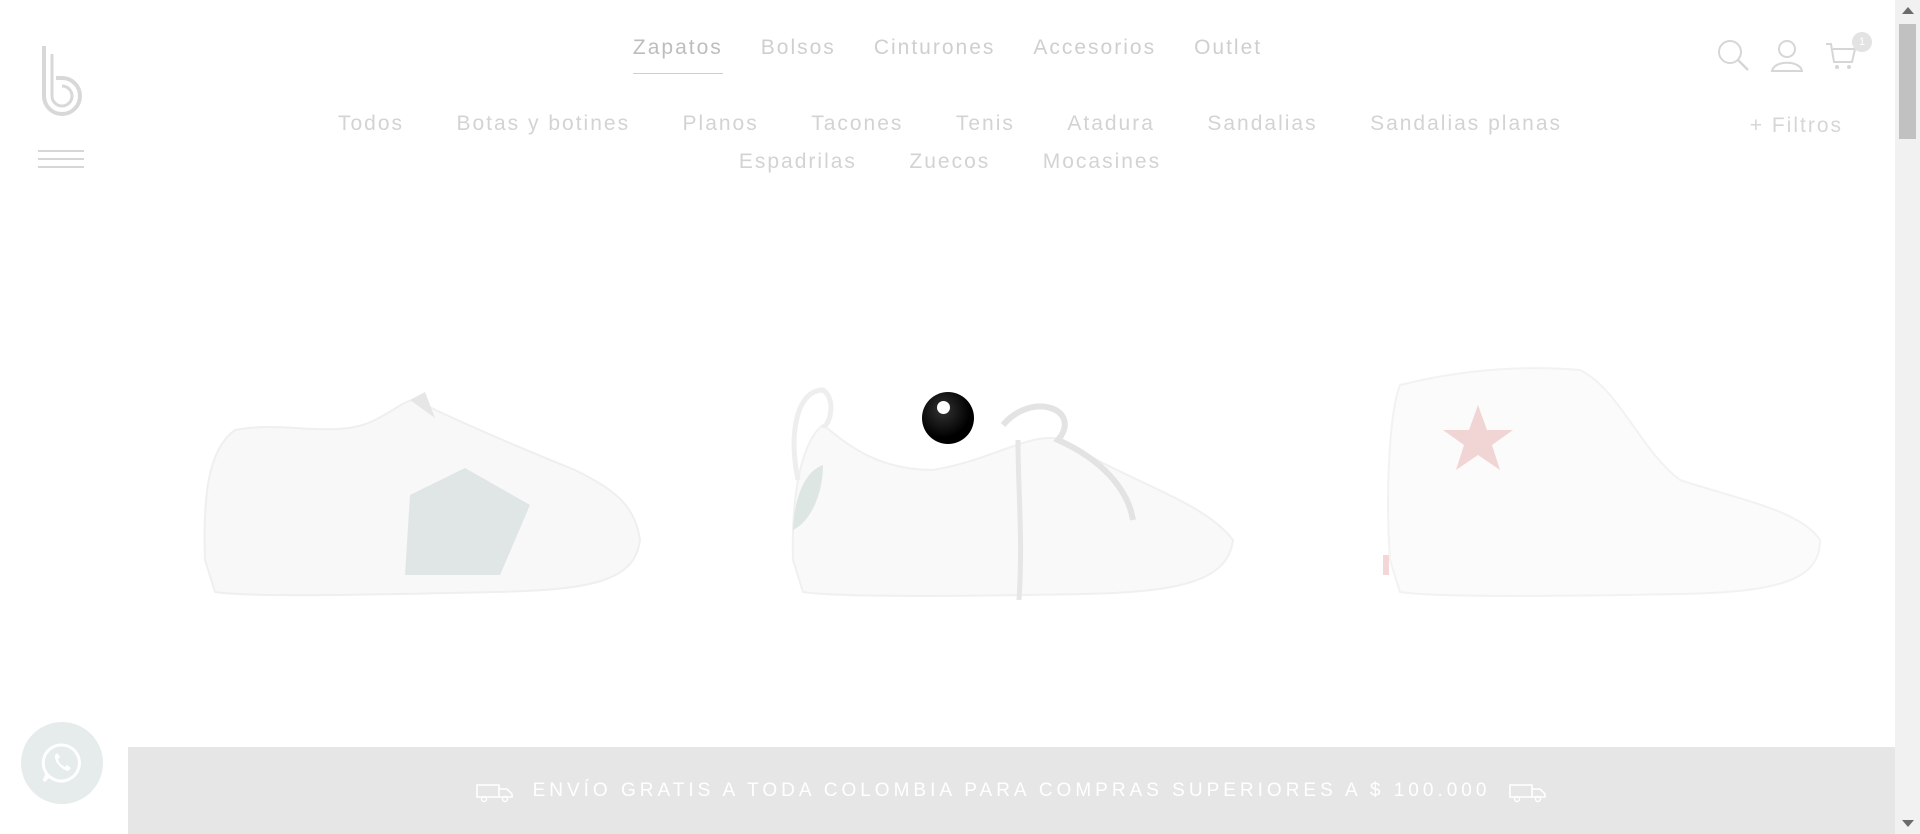 This screenshot has height=834, width=1920. I want to click on scroll-thumb, so click(1907, 81).